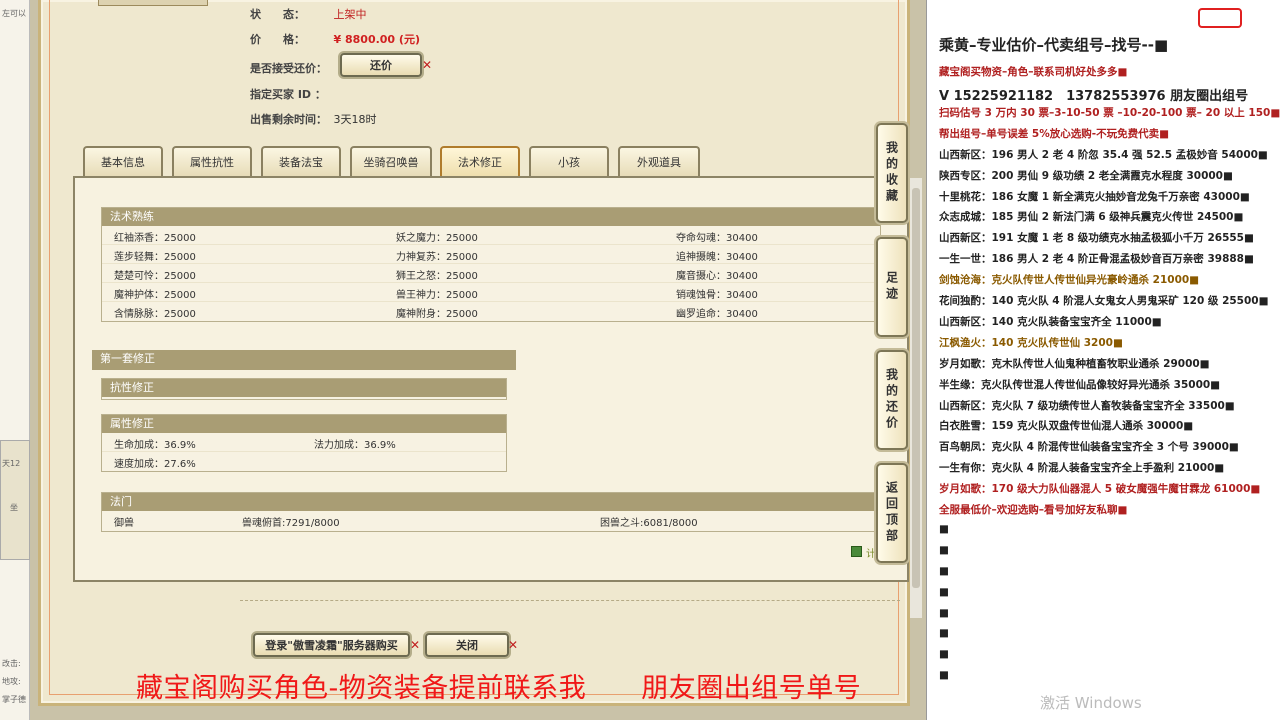 The image size is (1280, 720). Describe the element at coordinates (491, 254) in the screenshot. I see `table-row: 莲步轻舞：25000 力神复苏：25000 追神摄魄：30400` at that location.